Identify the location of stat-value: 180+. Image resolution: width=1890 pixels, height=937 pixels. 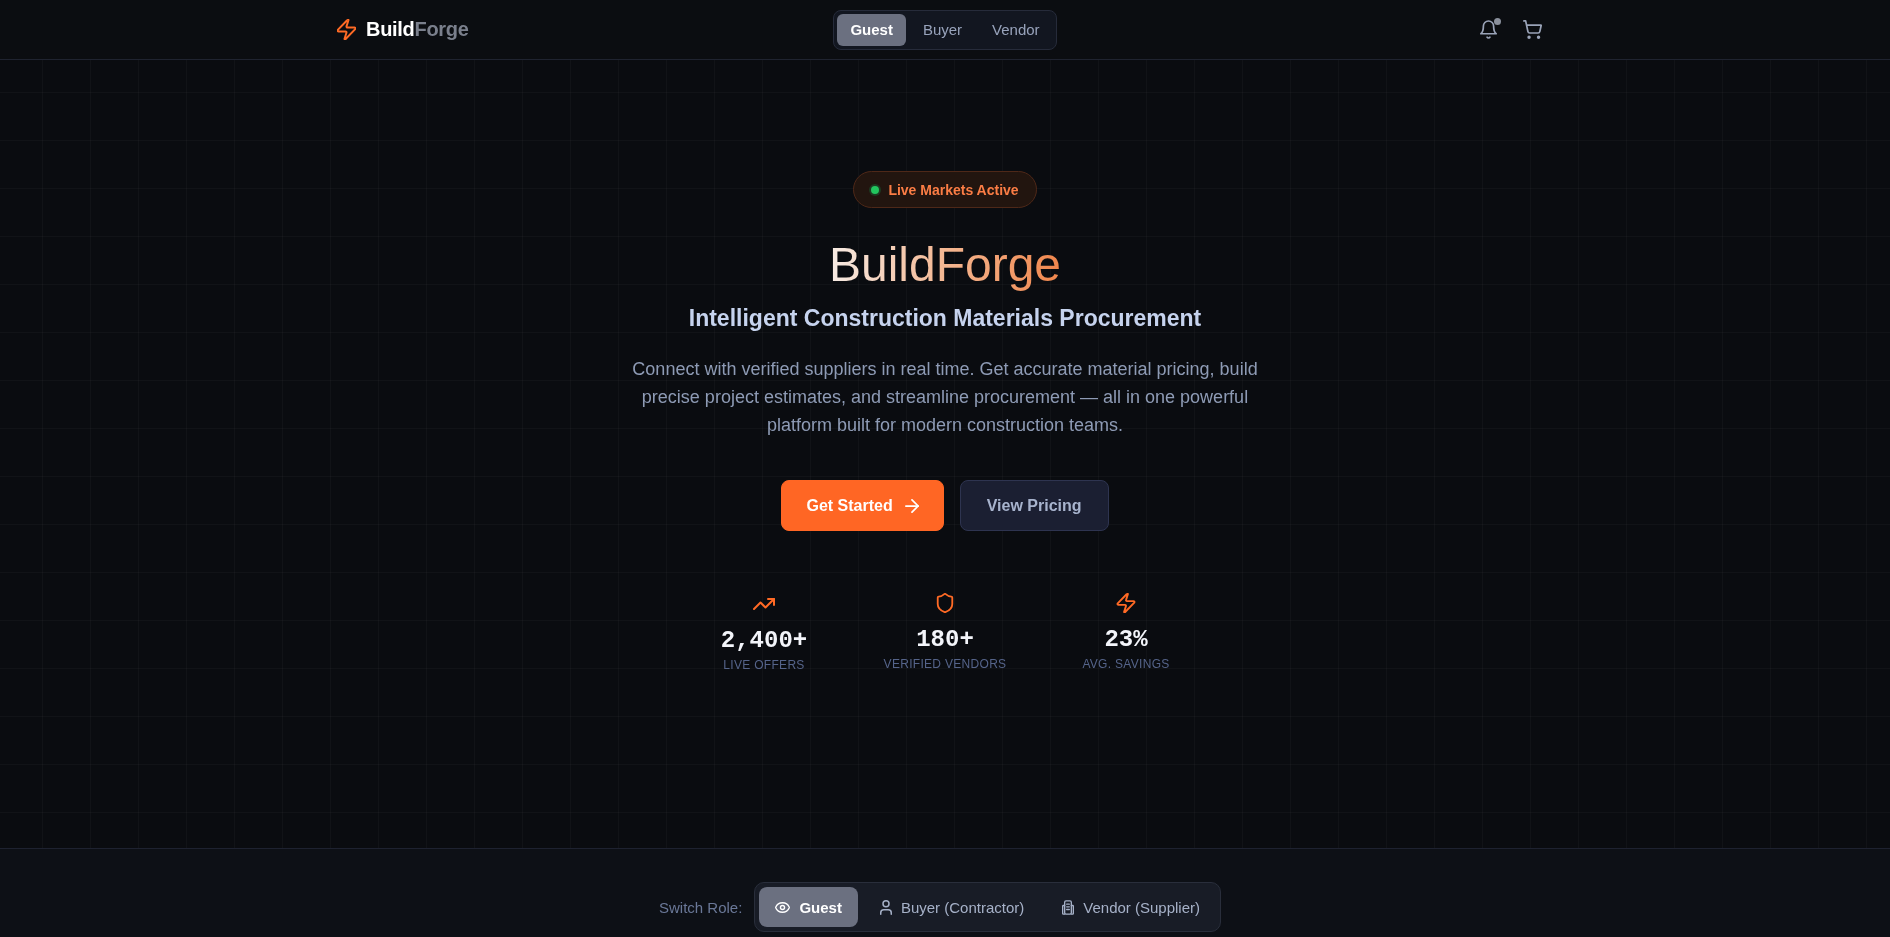
(945, 640).